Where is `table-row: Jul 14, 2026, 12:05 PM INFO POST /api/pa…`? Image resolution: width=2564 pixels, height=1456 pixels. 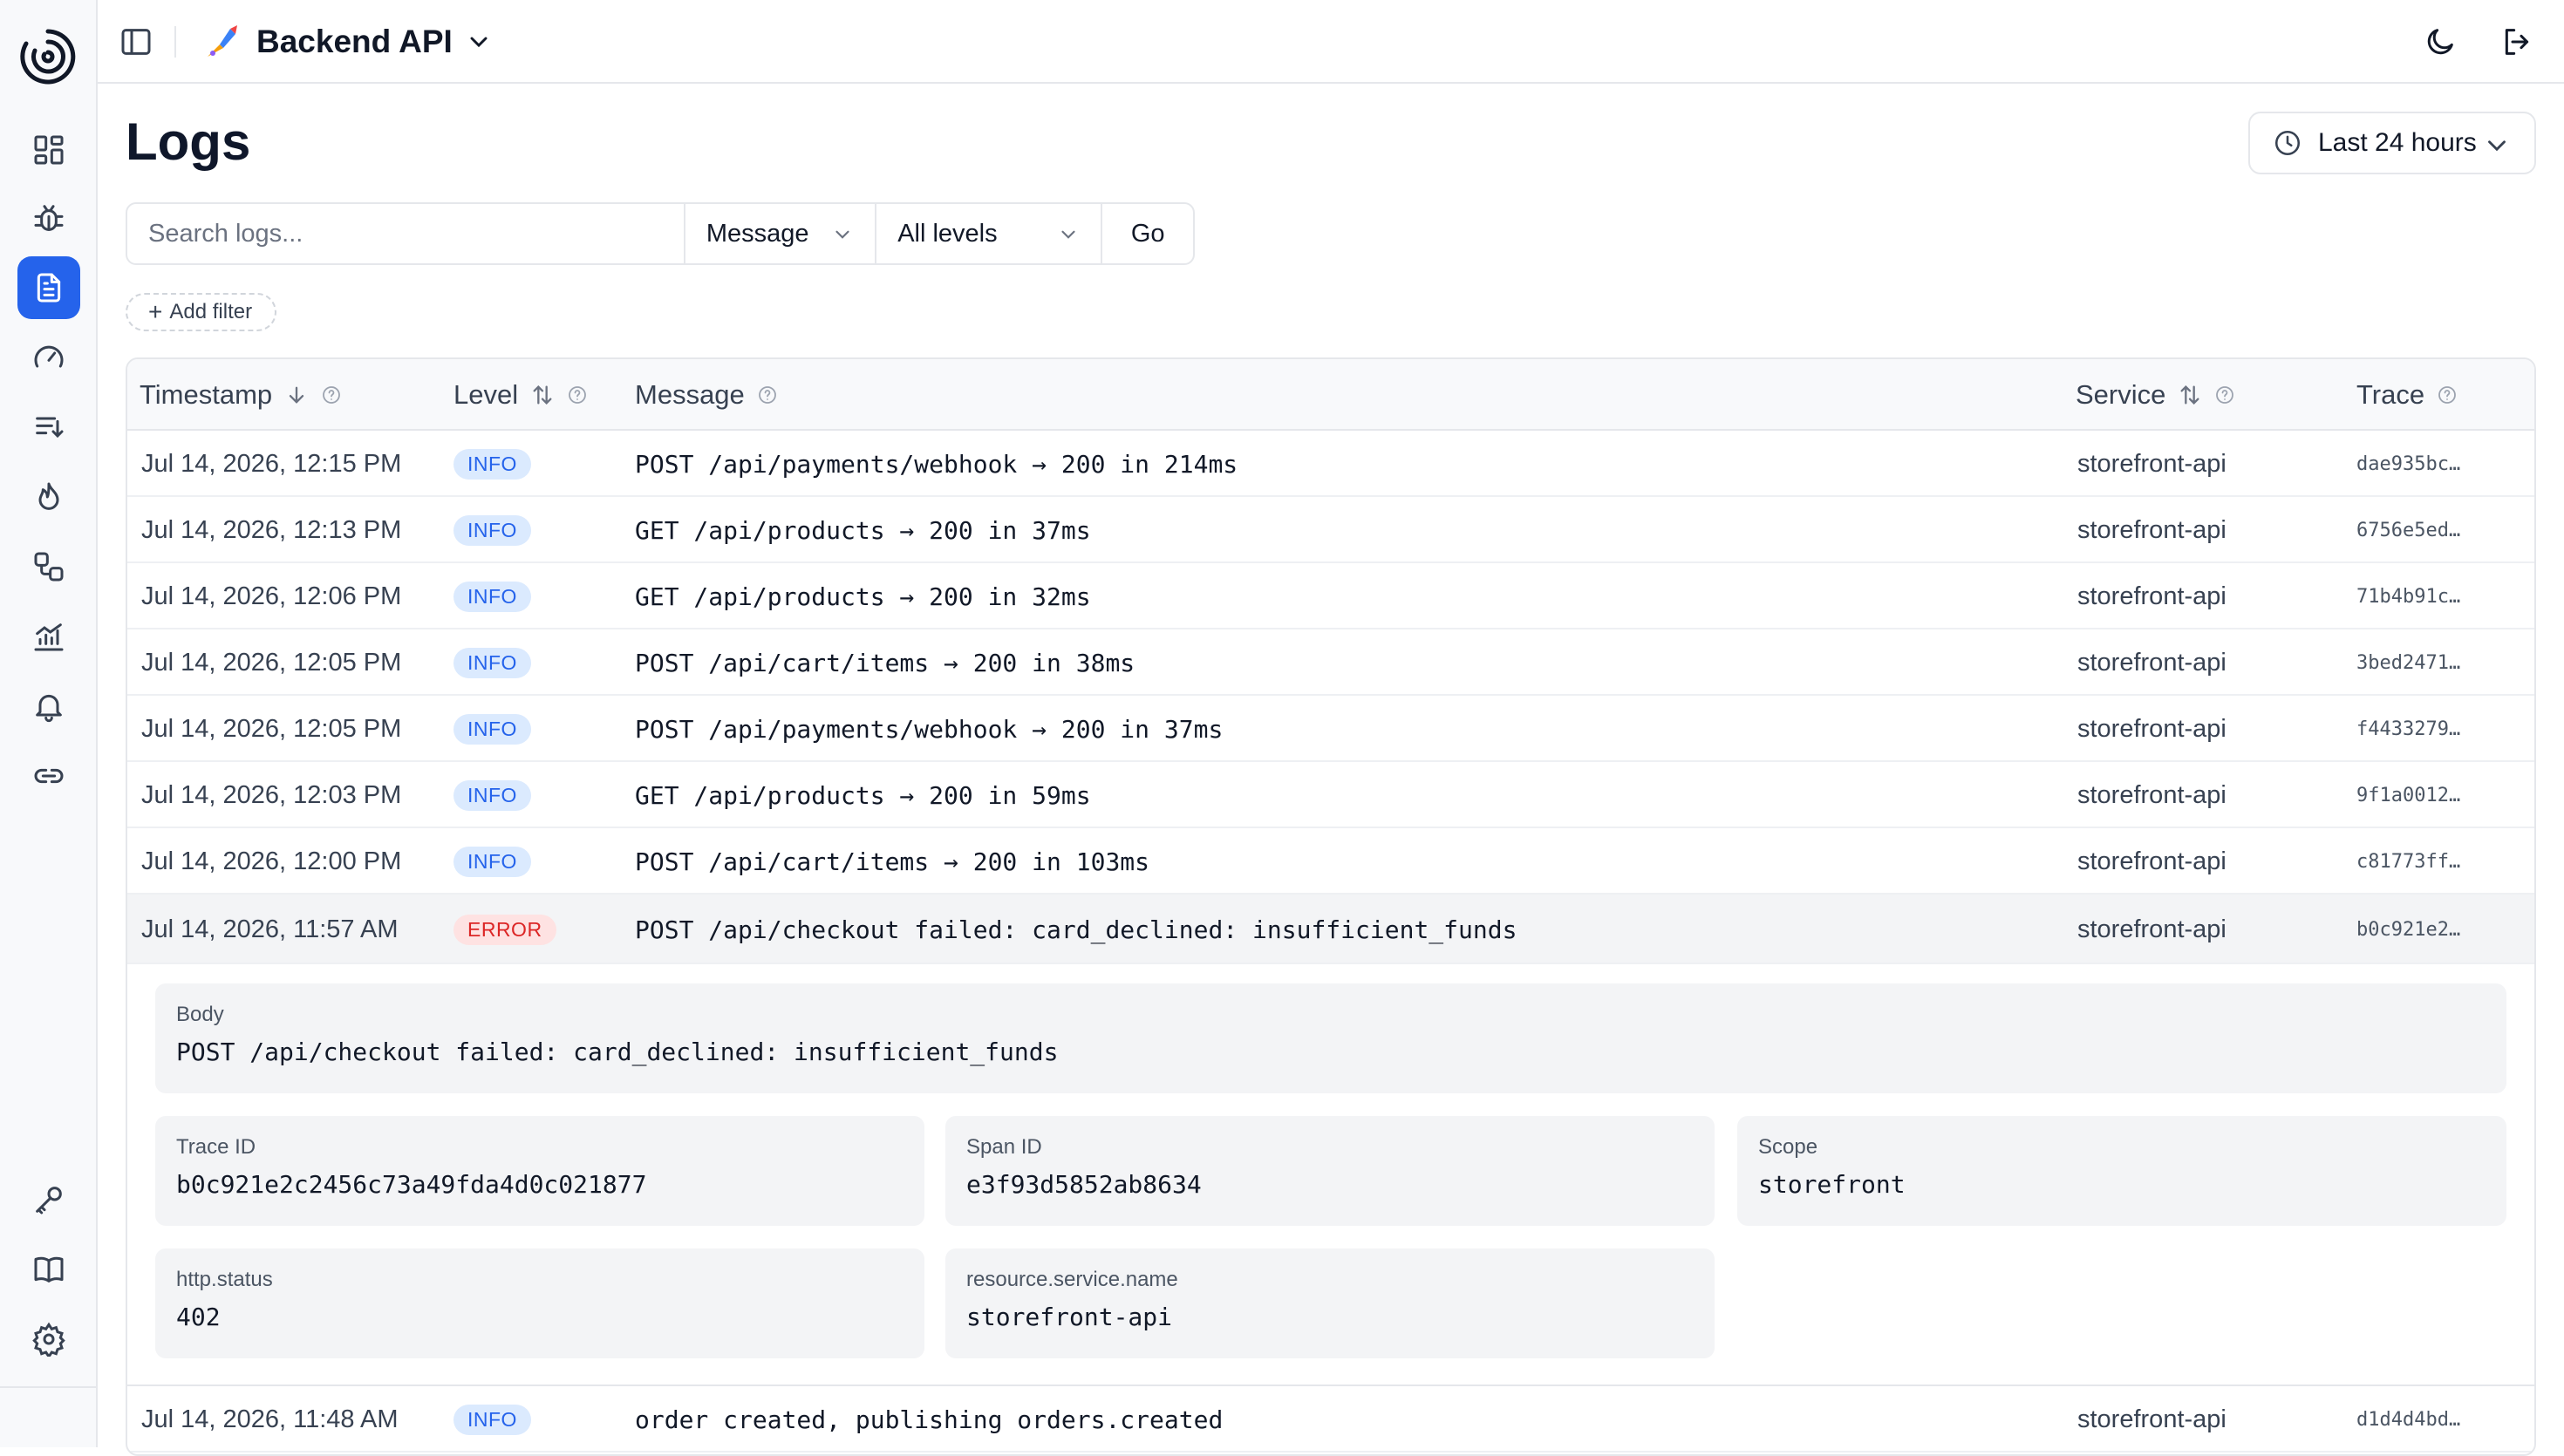 table-row: Jul 14, 2026, 12:05 PM INFO POST /api/pa… is located at coordinates (1330, 729).